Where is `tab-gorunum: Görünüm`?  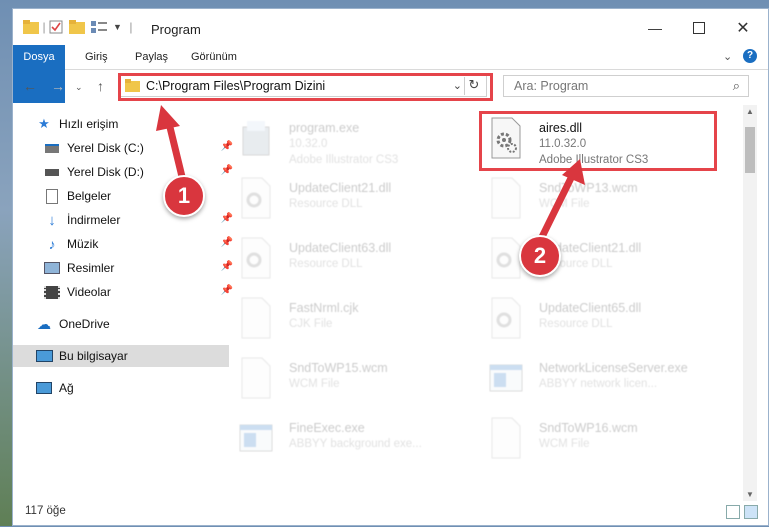
tab-gorunum: Görünüm is located at coordinates (214, 57).